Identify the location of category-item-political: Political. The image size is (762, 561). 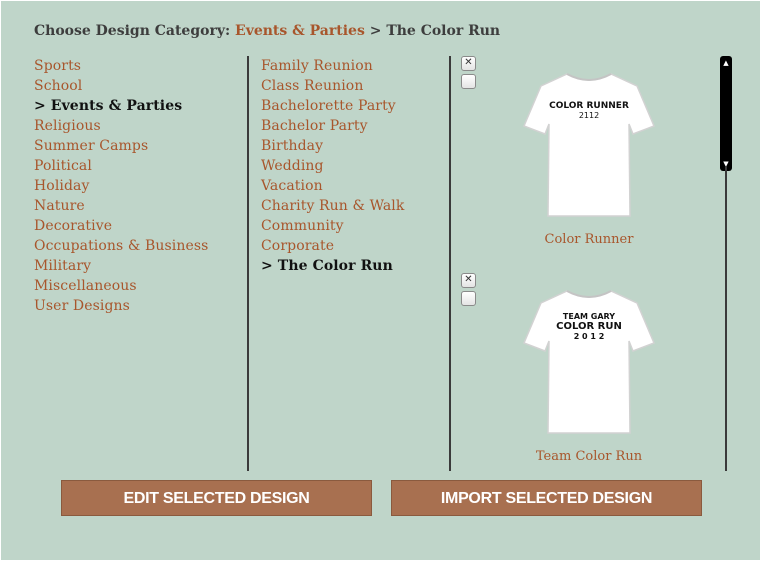
(139, 166).